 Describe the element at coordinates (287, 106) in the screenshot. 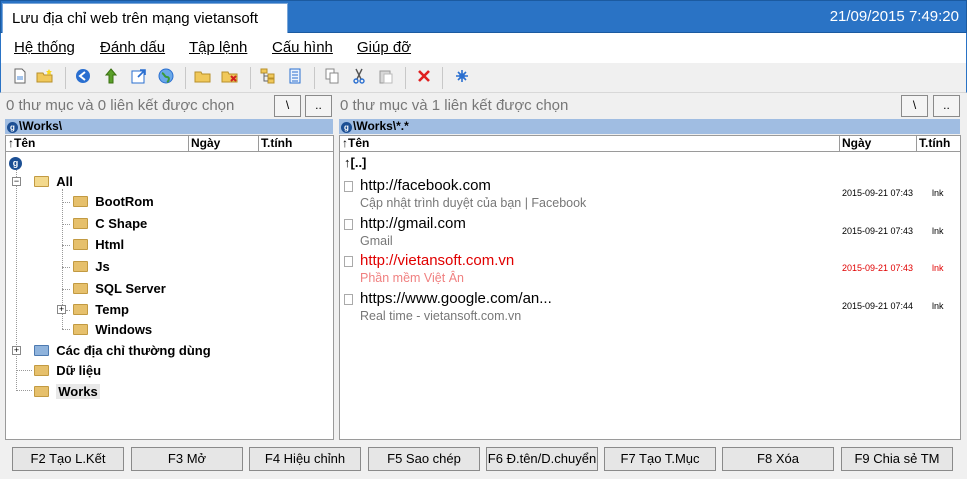

I see `left-root-button: \` at that location.